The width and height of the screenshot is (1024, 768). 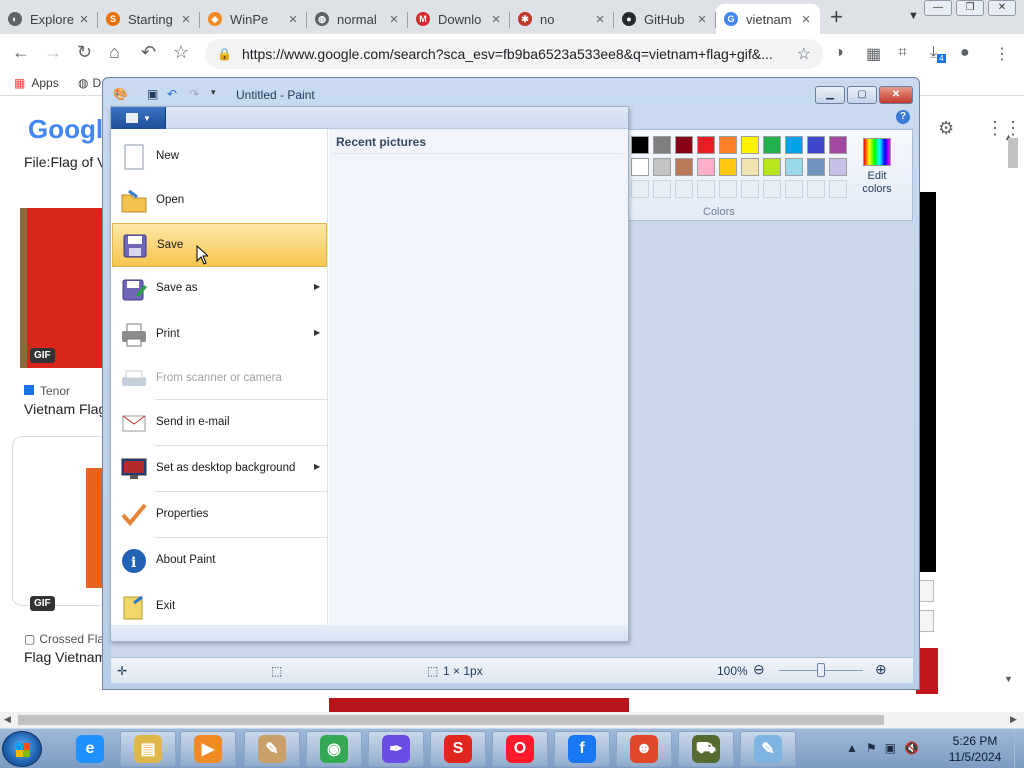 I want to click on file-menu-item: i About Paint, so click(x=219, y=561).